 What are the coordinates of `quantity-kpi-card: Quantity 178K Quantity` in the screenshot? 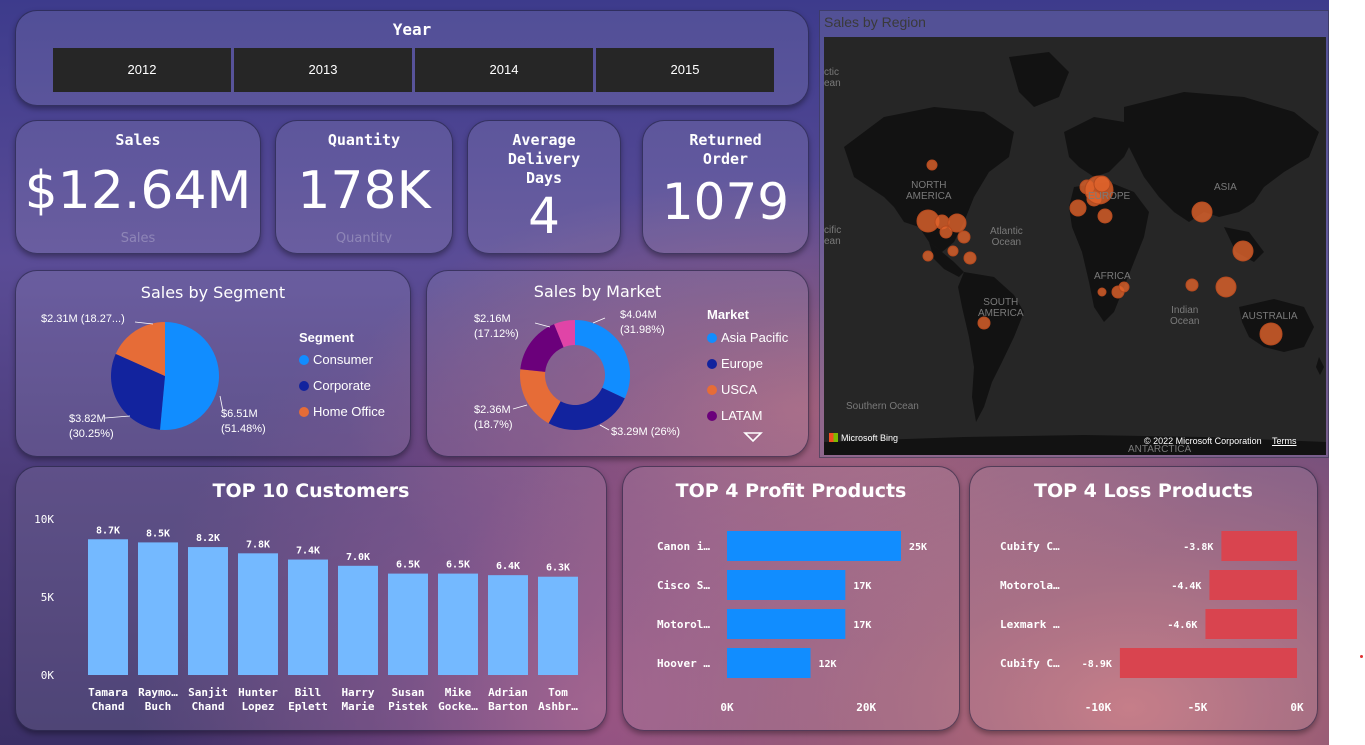 It's located at (364, 187).